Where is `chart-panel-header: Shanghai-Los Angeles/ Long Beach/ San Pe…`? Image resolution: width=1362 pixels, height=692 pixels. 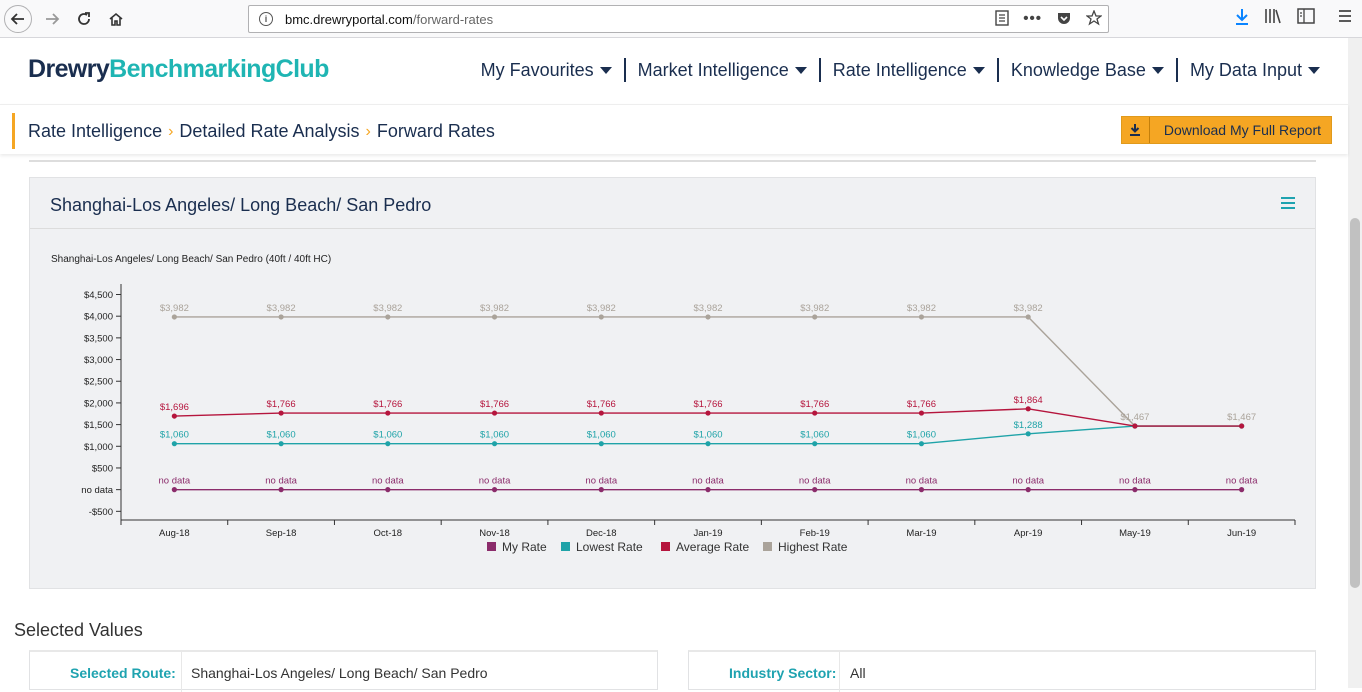 chart-panel-header: Shanghai-Los Angeles/ Long Beach/ San Pe… is located at coordinates (672, 203).